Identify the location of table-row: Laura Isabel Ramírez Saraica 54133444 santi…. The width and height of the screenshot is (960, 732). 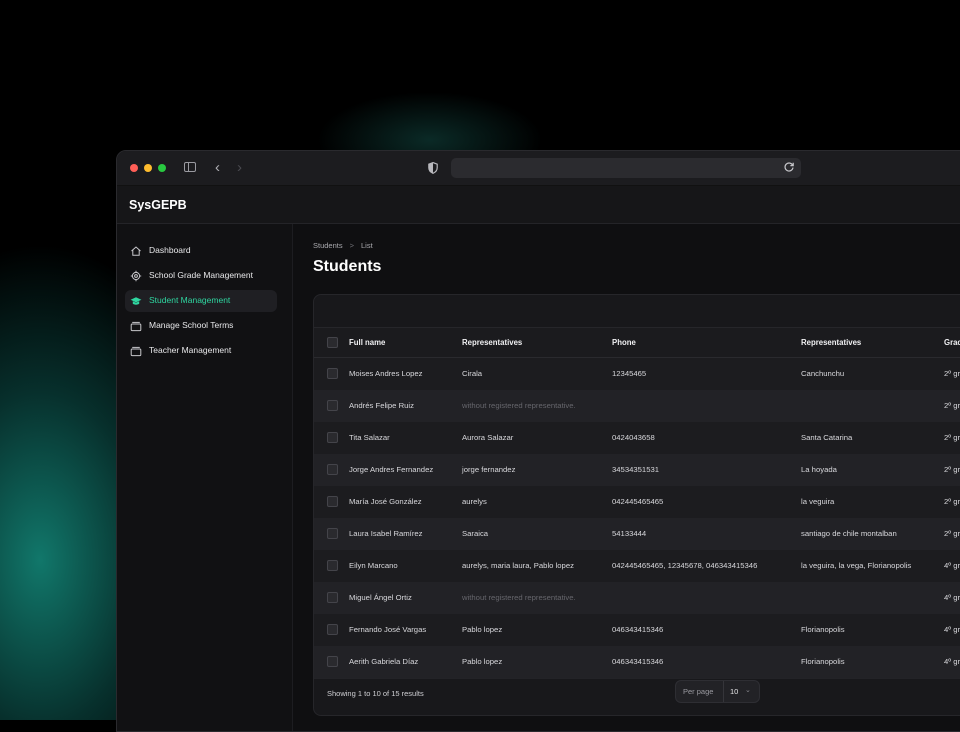
(637, 534).